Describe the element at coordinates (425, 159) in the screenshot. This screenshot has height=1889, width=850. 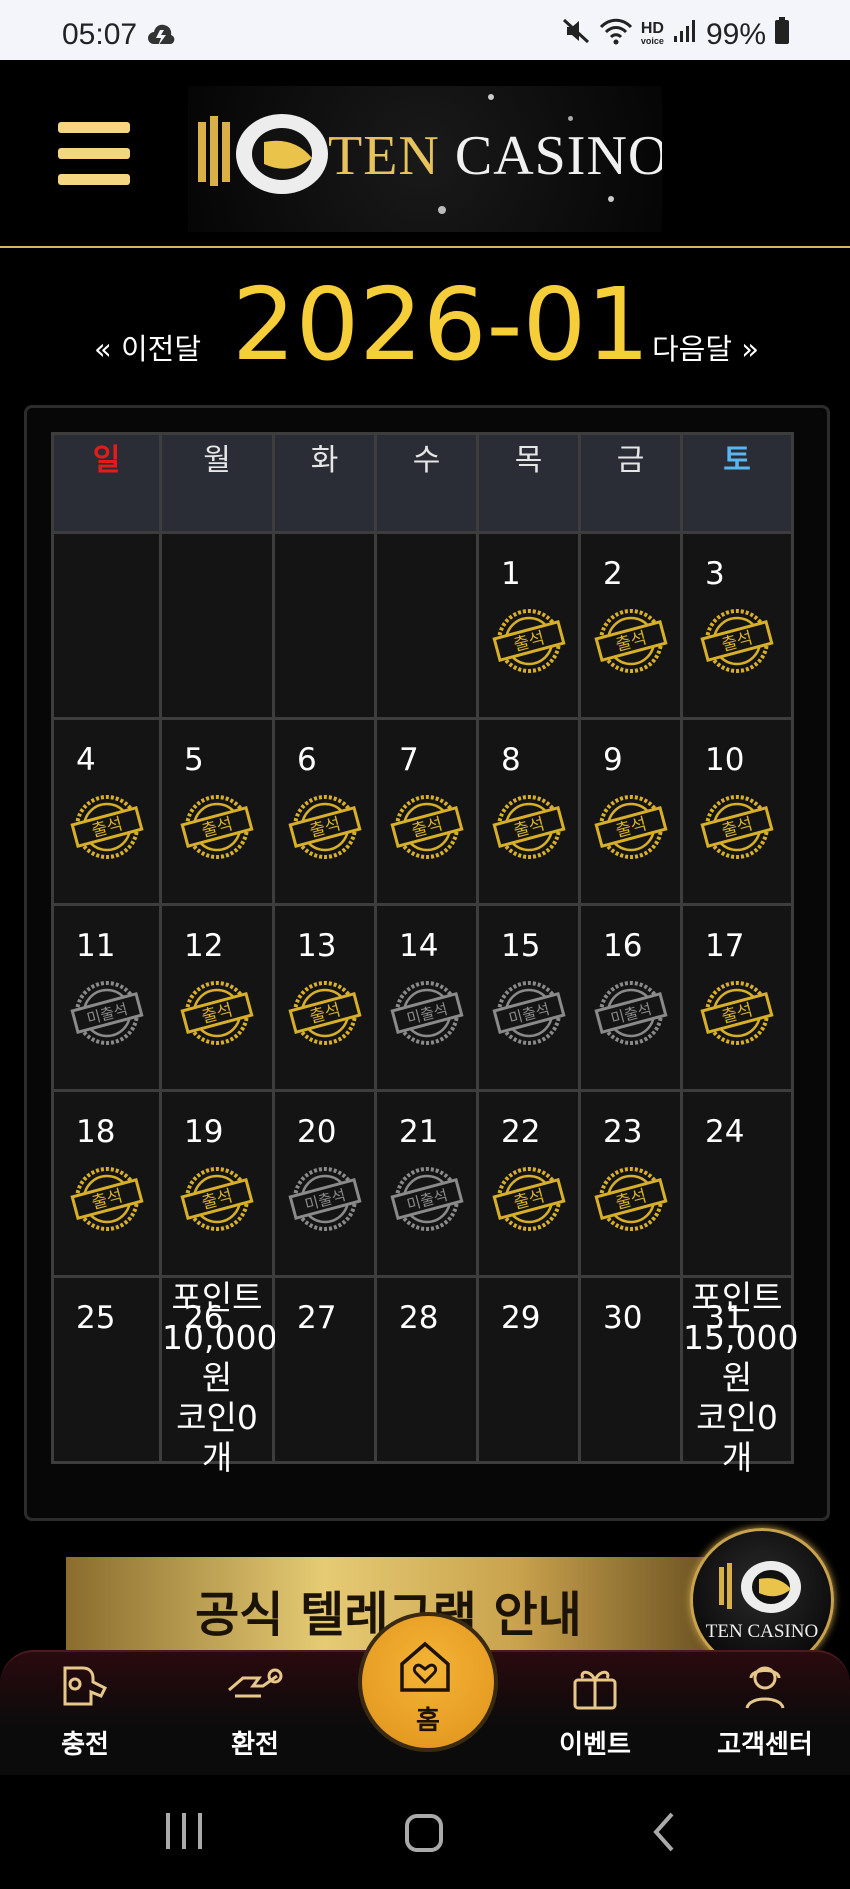
I see `ten-casino-logo: TEN CASINO` at that location.